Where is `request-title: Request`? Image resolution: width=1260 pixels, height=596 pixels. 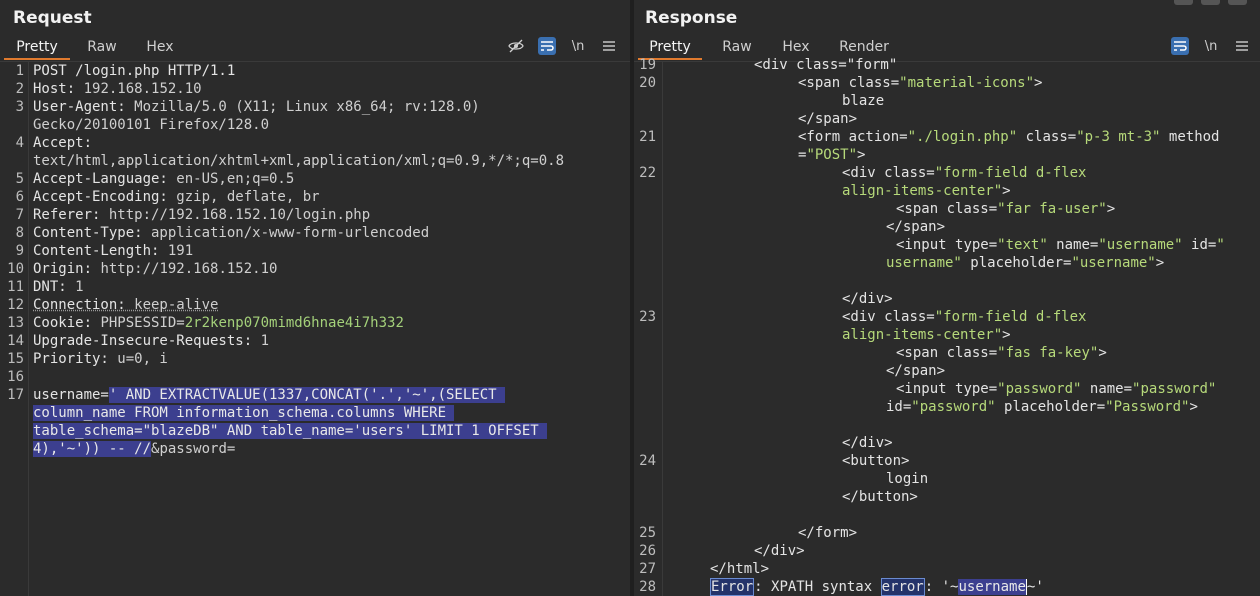 request-title: Request is located at coordinates (52, 18).